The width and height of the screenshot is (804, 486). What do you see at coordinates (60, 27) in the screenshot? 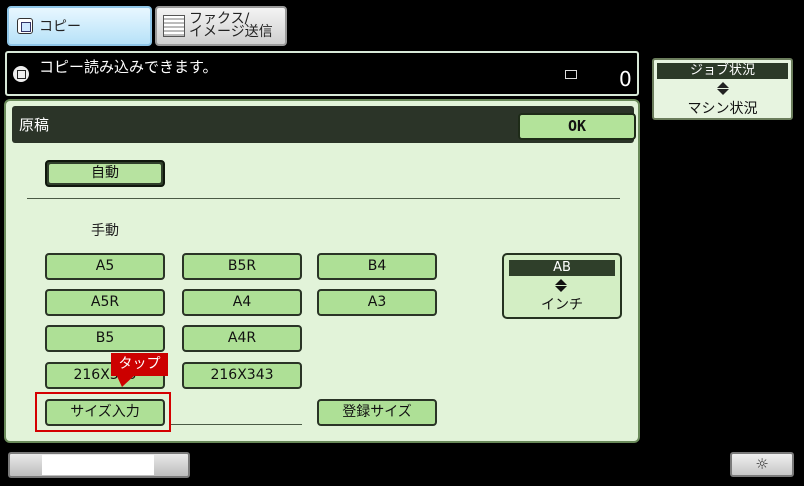
I see `tab-copy-label: コピー` at bounding box center [60, 27].